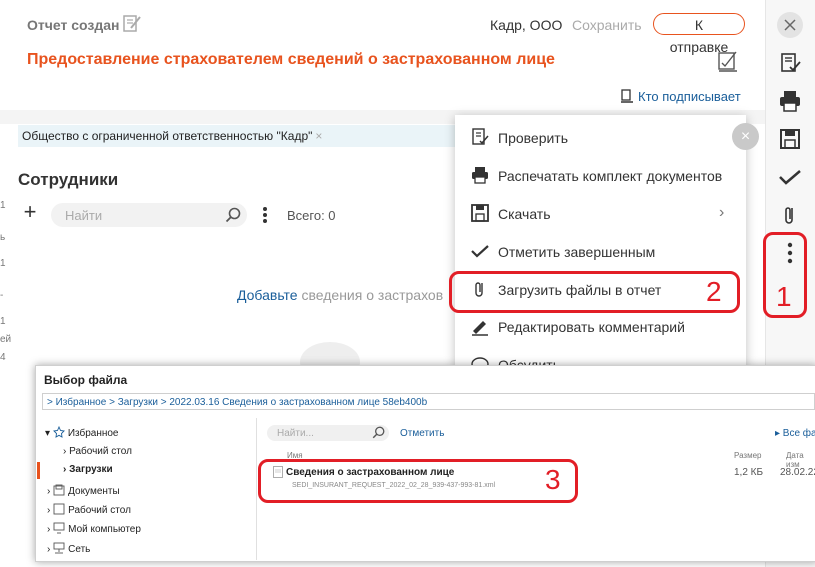 The width and height of the screenshot is (815, 567). I want to click on dialog-title: Выбор файла, so click(86, 380).